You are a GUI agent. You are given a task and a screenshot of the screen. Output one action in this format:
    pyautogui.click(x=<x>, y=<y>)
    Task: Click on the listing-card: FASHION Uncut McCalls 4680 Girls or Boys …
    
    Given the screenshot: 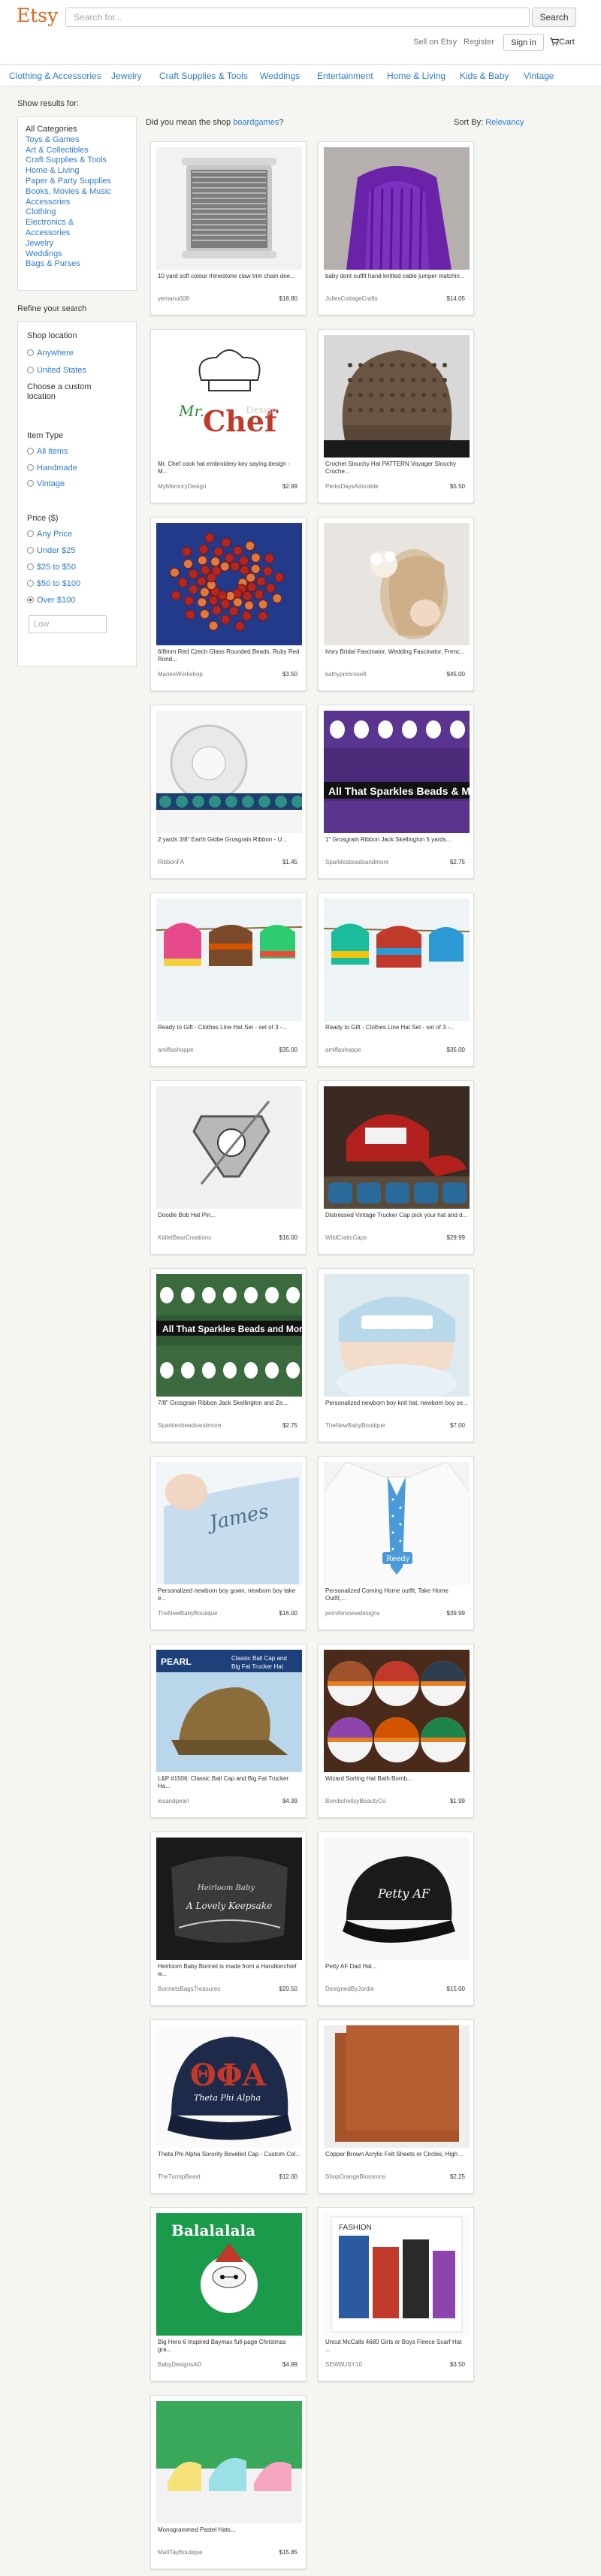 What is the action you would take?
    pyautogui.click(x=396, y=2294)
    